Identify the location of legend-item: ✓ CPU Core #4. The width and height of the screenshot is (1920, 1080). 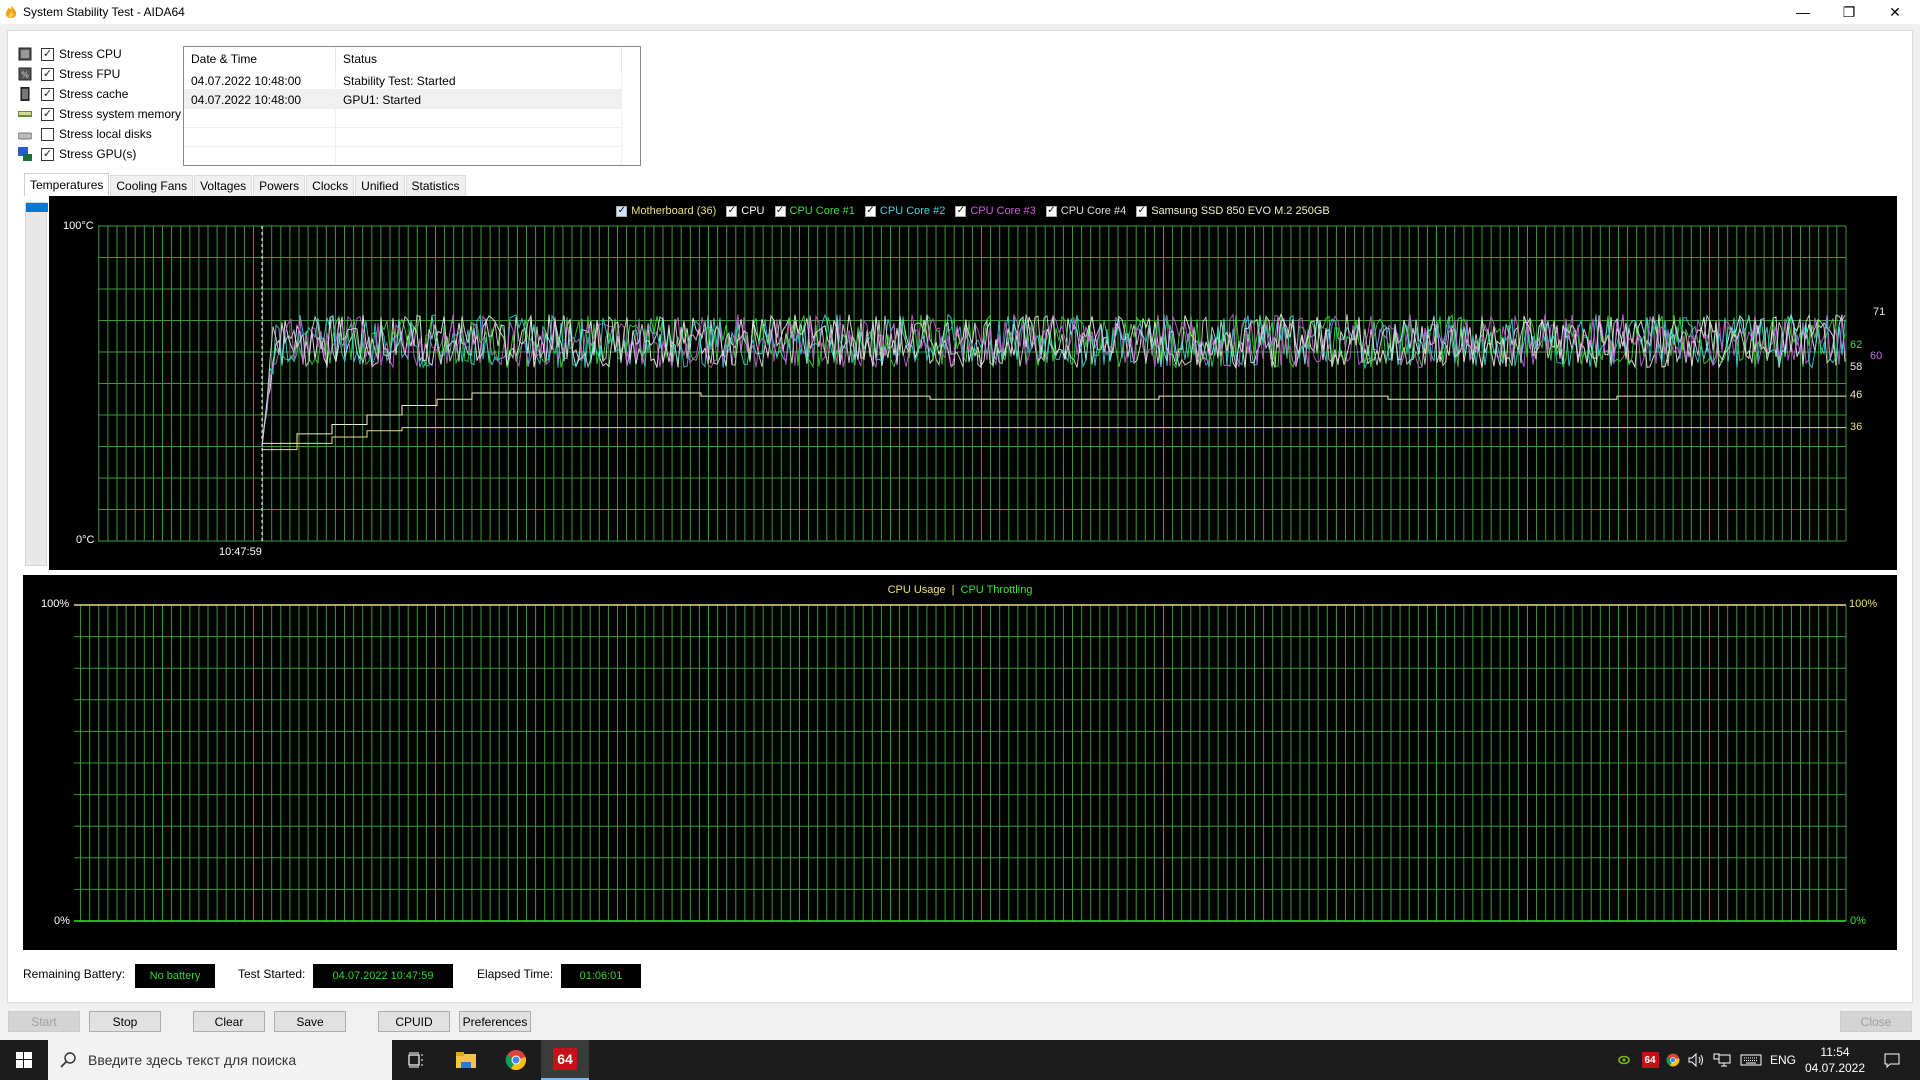
(1086, 211).